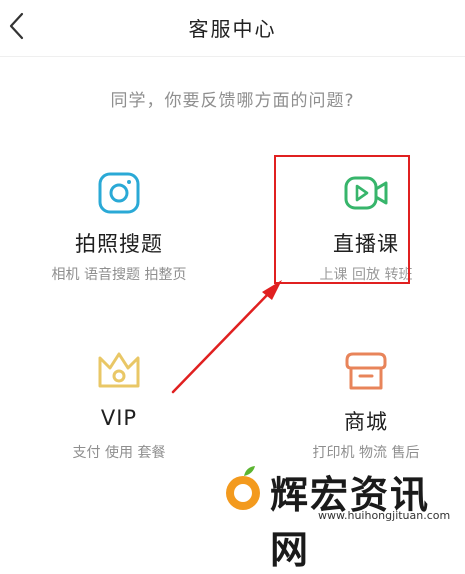 The image size is (465, 574). Describe the element at coordinates (119, 453) in the screenshot. I see `card-subtitle: 支付 使用 套餐` at that location.